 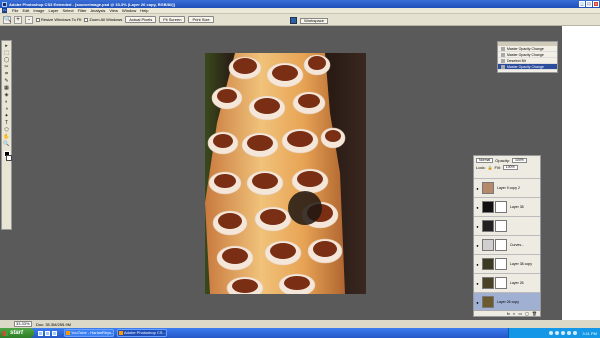 I want to click on shape-tool-icon: ⬠, so click(x=7, y=130).